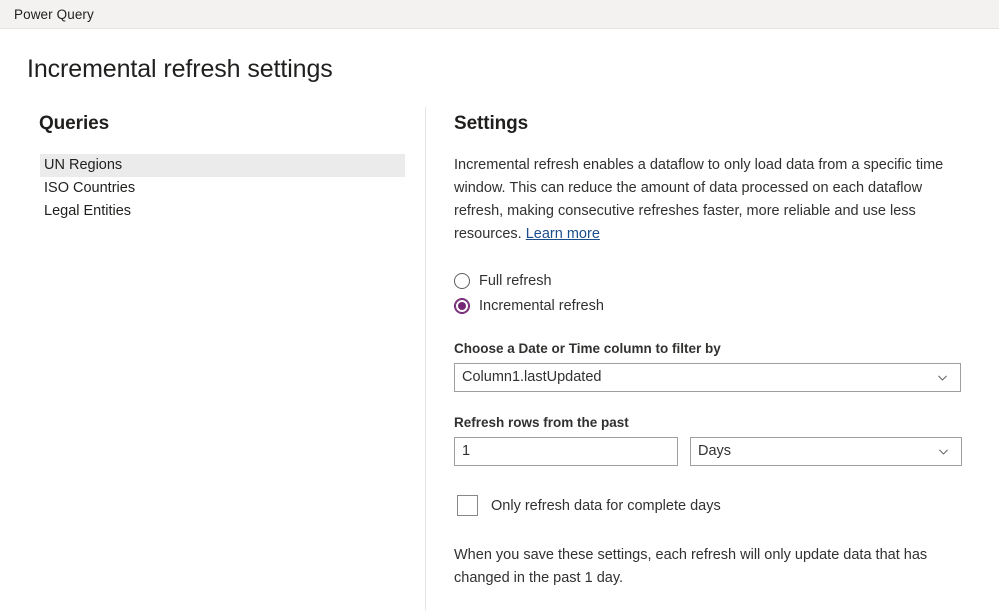 This screenshot has height=613, width=999. Describe the element at coordinates (606, 505) in the screenshot. I see `complete-days-label: Only refresh data for complete days` at that location.